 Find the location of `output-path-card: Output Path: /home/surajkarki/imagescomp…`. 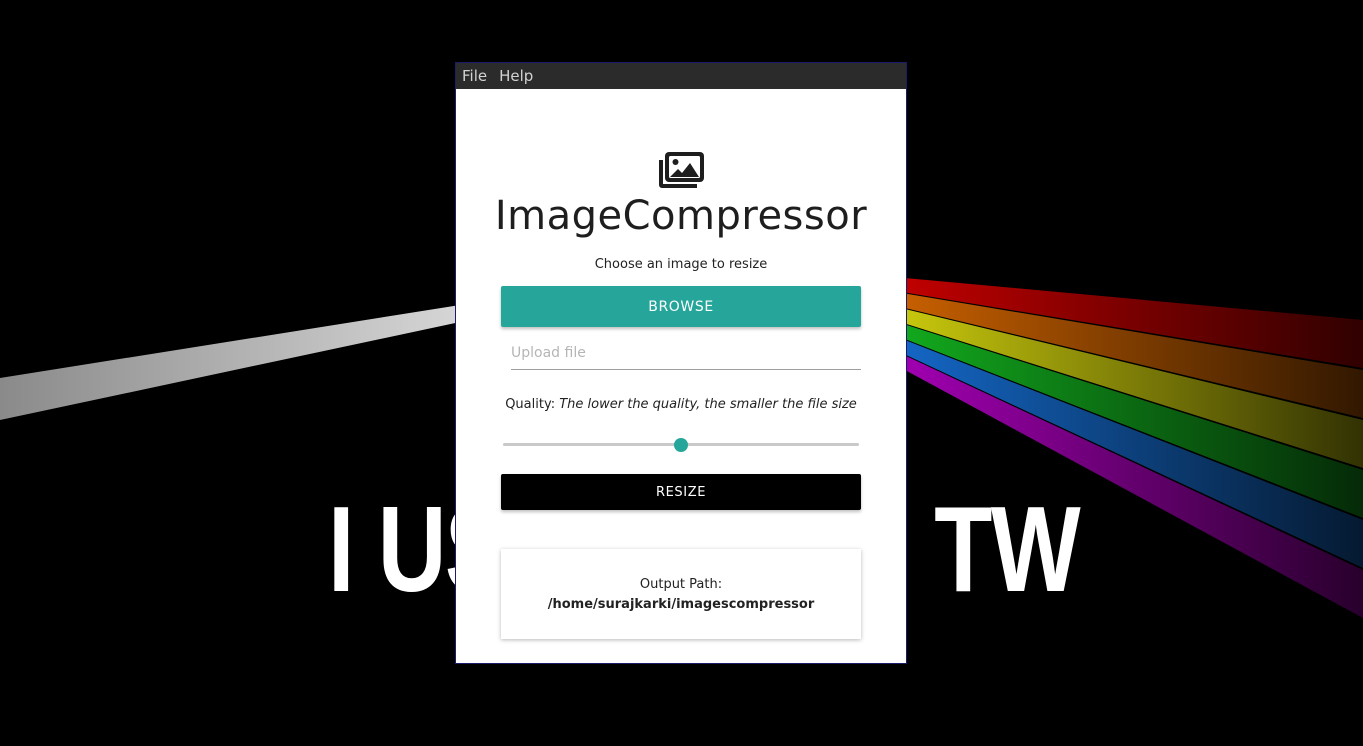

output-path-card: Output Path: /home/surajkarki/imagescomp… is located at coordinates (681, 594).